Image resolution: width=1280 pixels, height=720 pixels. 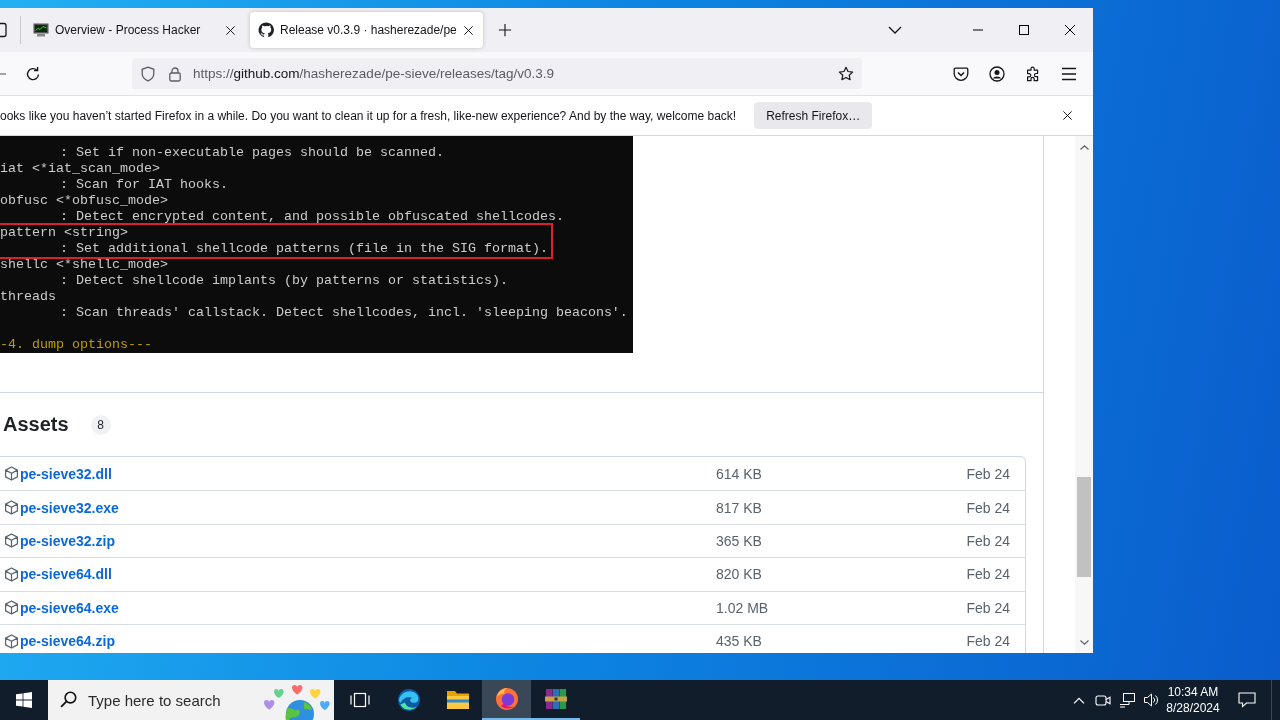 What do you see at coordinates (739, 540) in the screenshot?
I see `file-size: 365 KB` at bounding box center [739, 540].